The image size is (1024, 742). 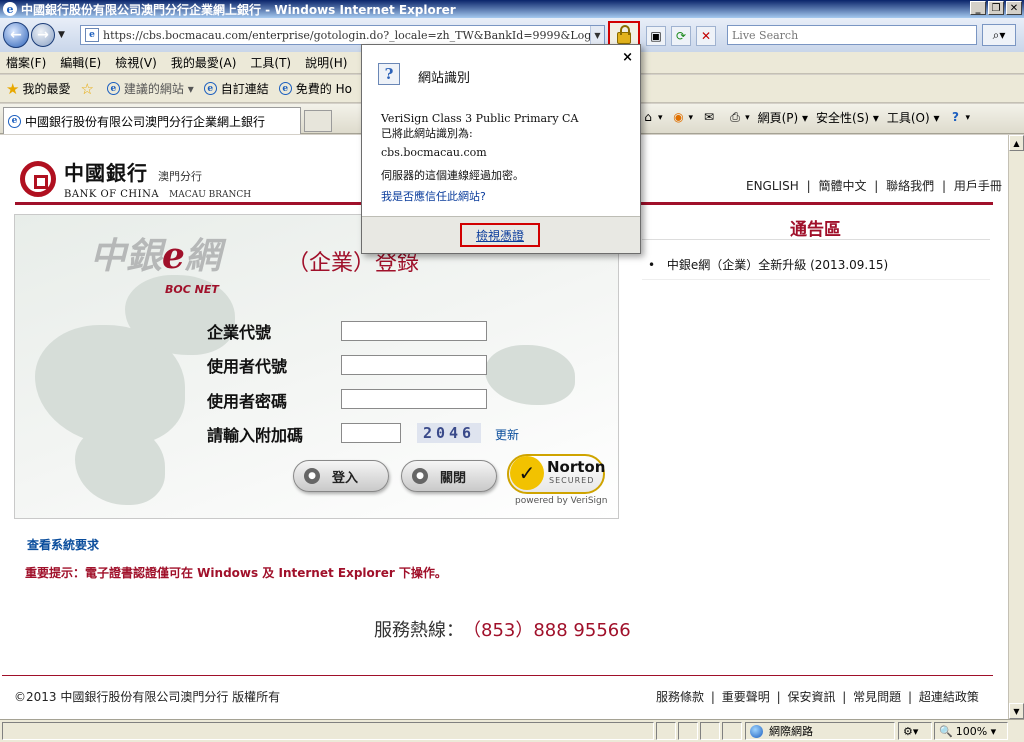 I want to click on feeds-icon: ◉, so click(x=679, y=118).